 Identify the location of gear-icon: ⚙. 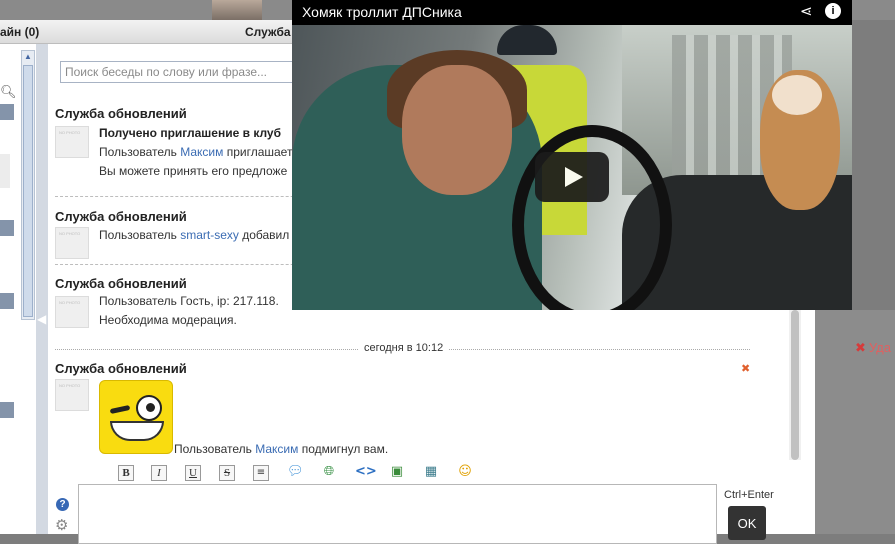
(61, 525).